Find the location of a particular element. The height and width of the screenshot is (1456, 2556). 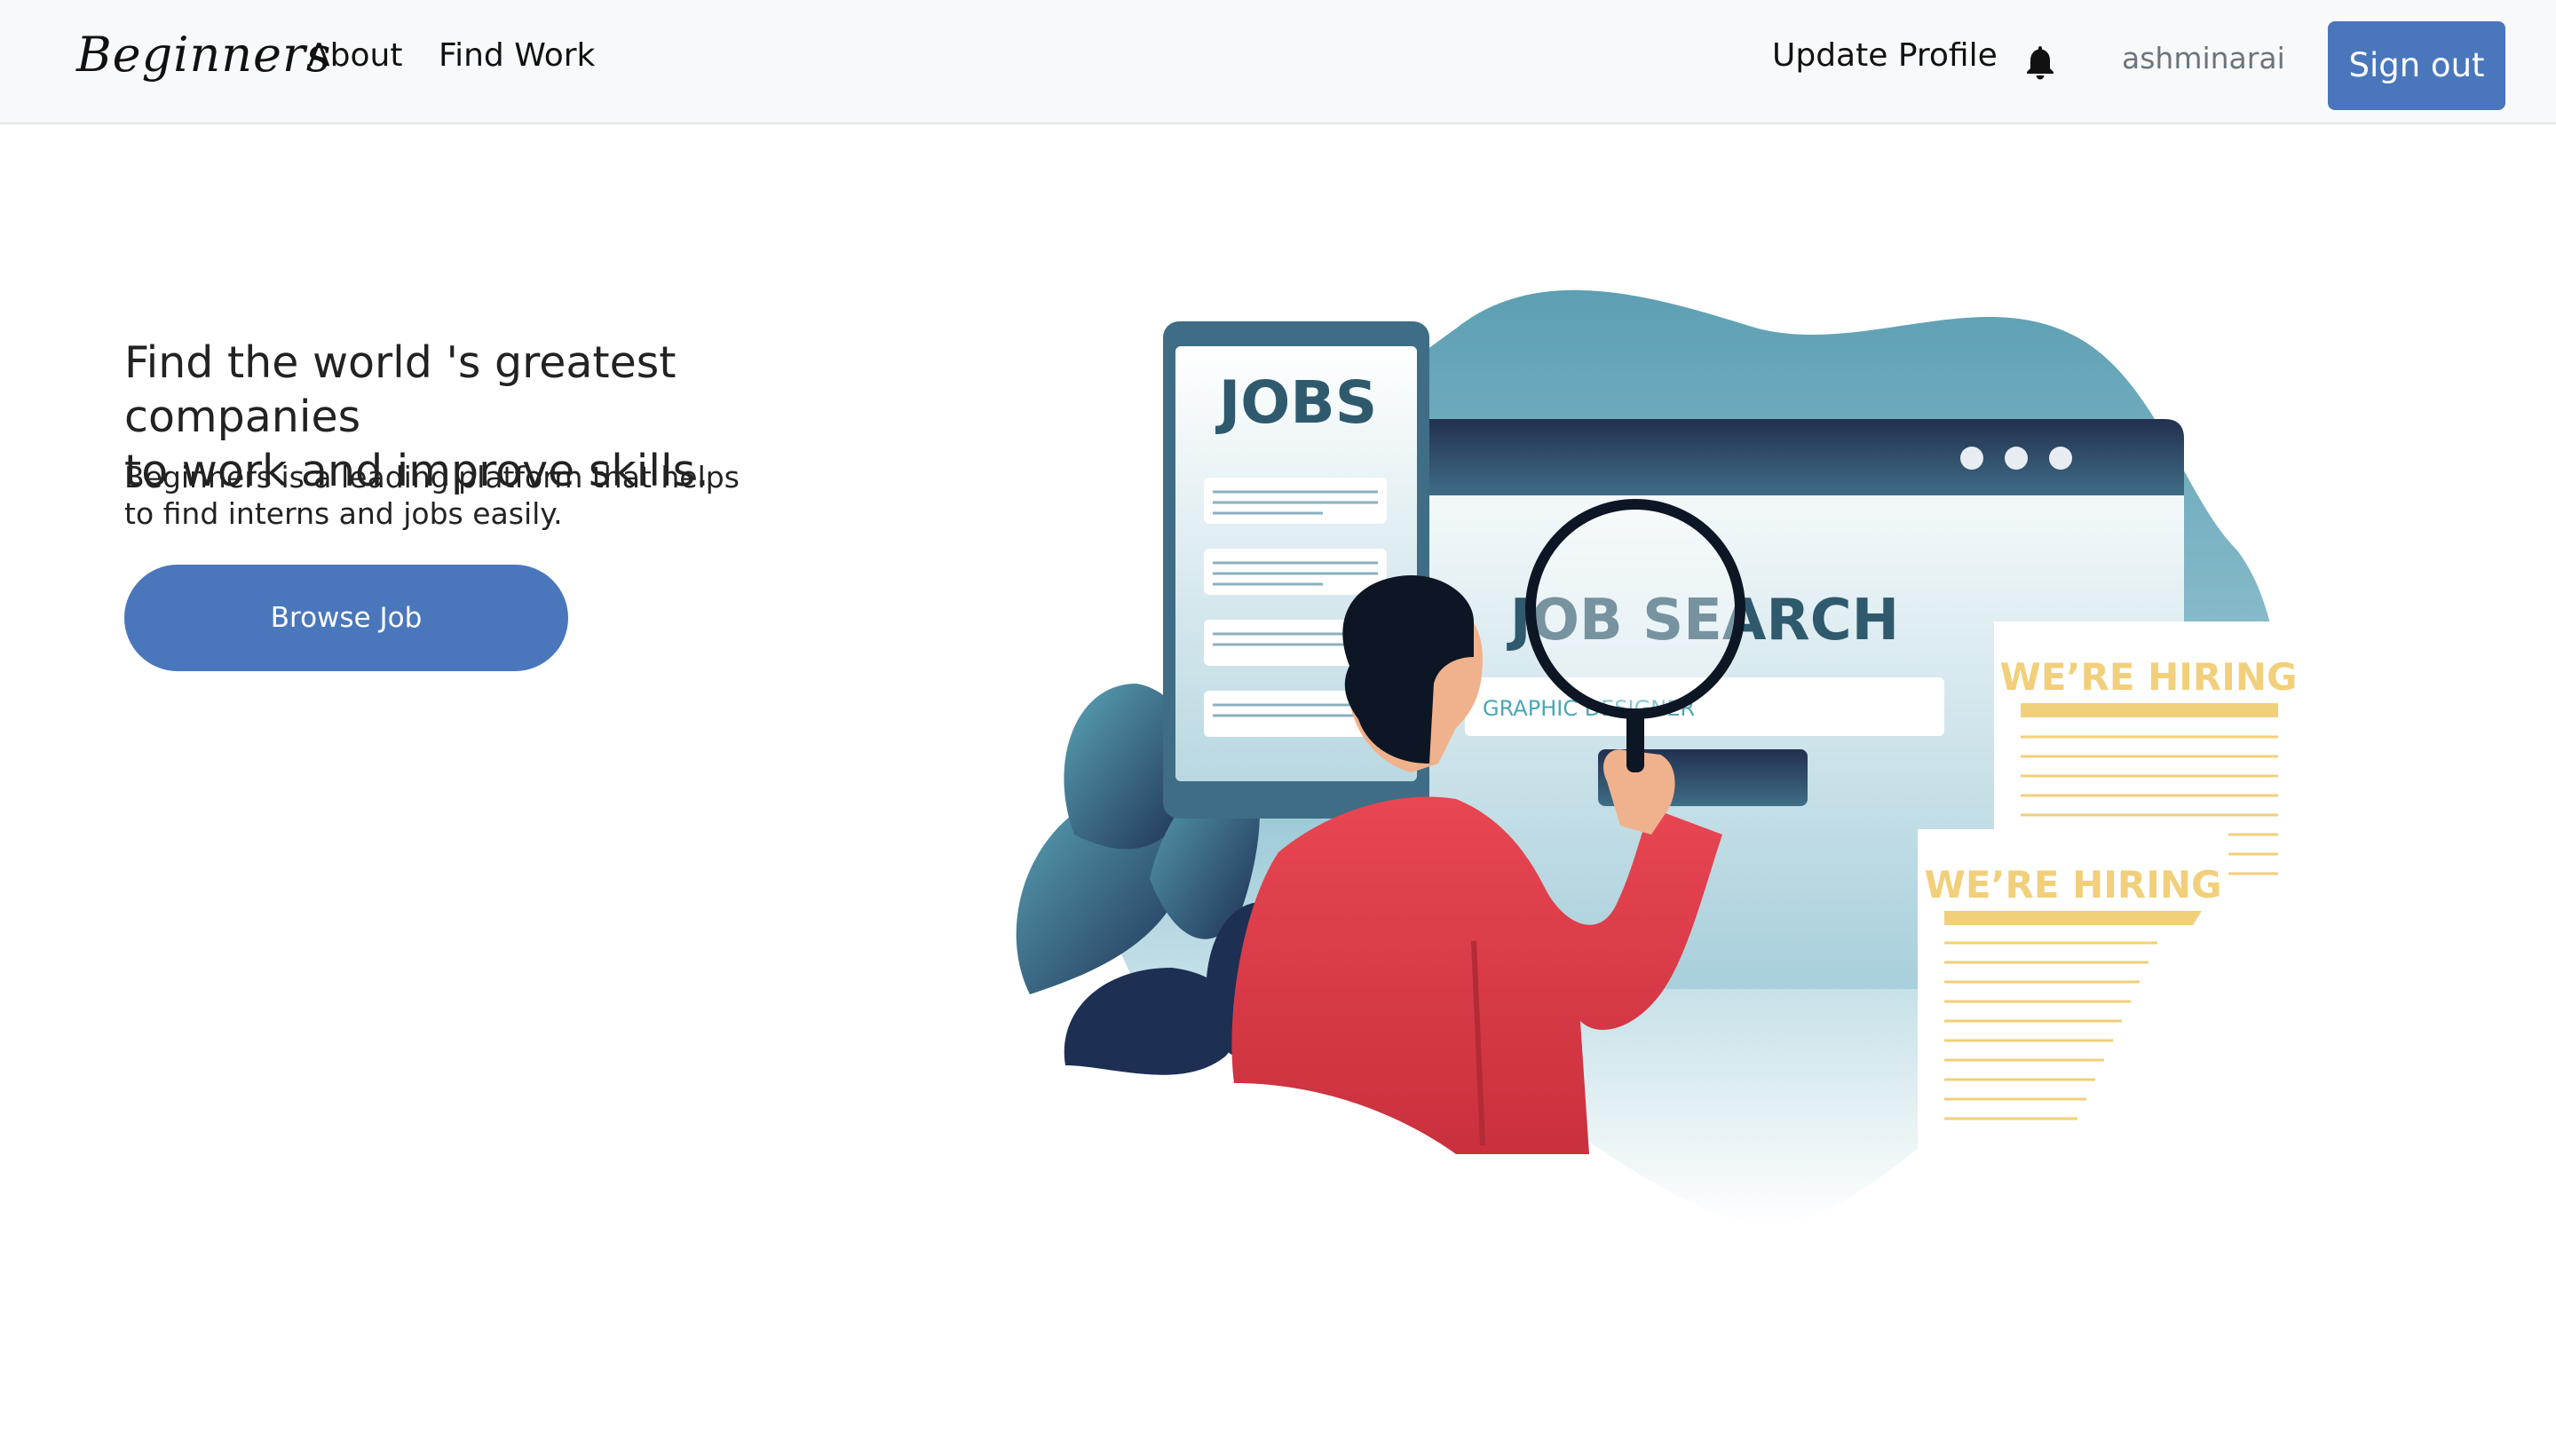

username-label: ashminarai is located at coordinates (2203, 58).